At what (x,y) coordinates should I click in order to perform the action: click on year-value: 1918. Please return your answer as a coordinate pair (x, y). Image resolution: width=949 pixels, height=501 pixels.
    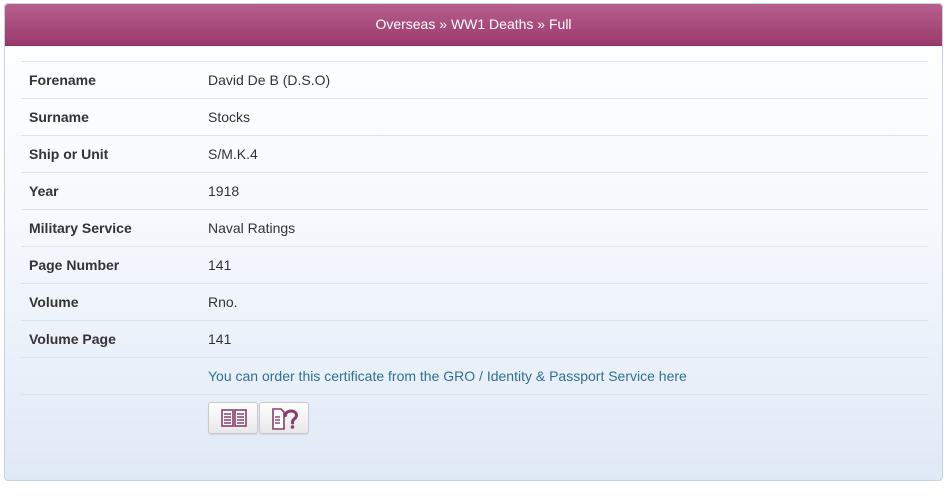
    Looking at the image, I should click on (564, 191).